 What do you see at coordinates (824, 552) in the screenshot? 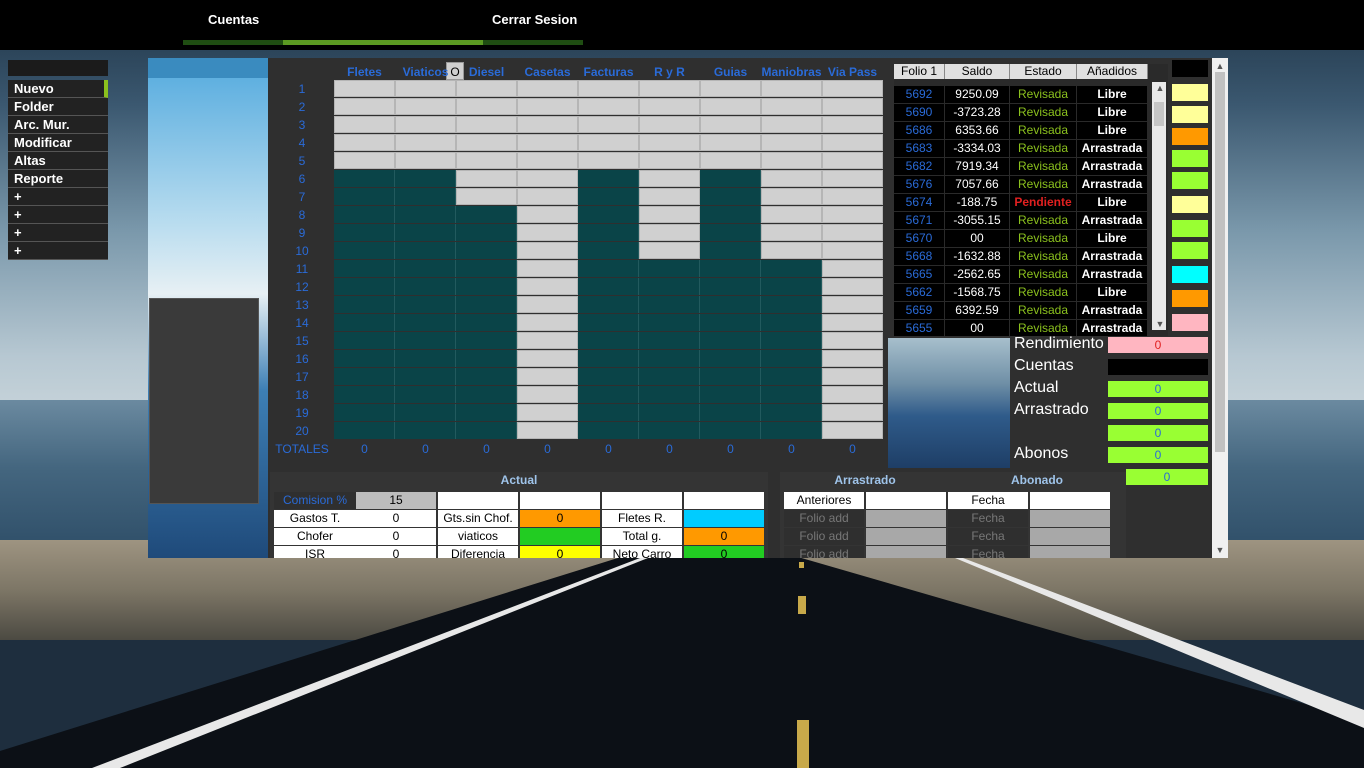
I see `folio-add-input: Folio add` at bounding box center [824, 552].